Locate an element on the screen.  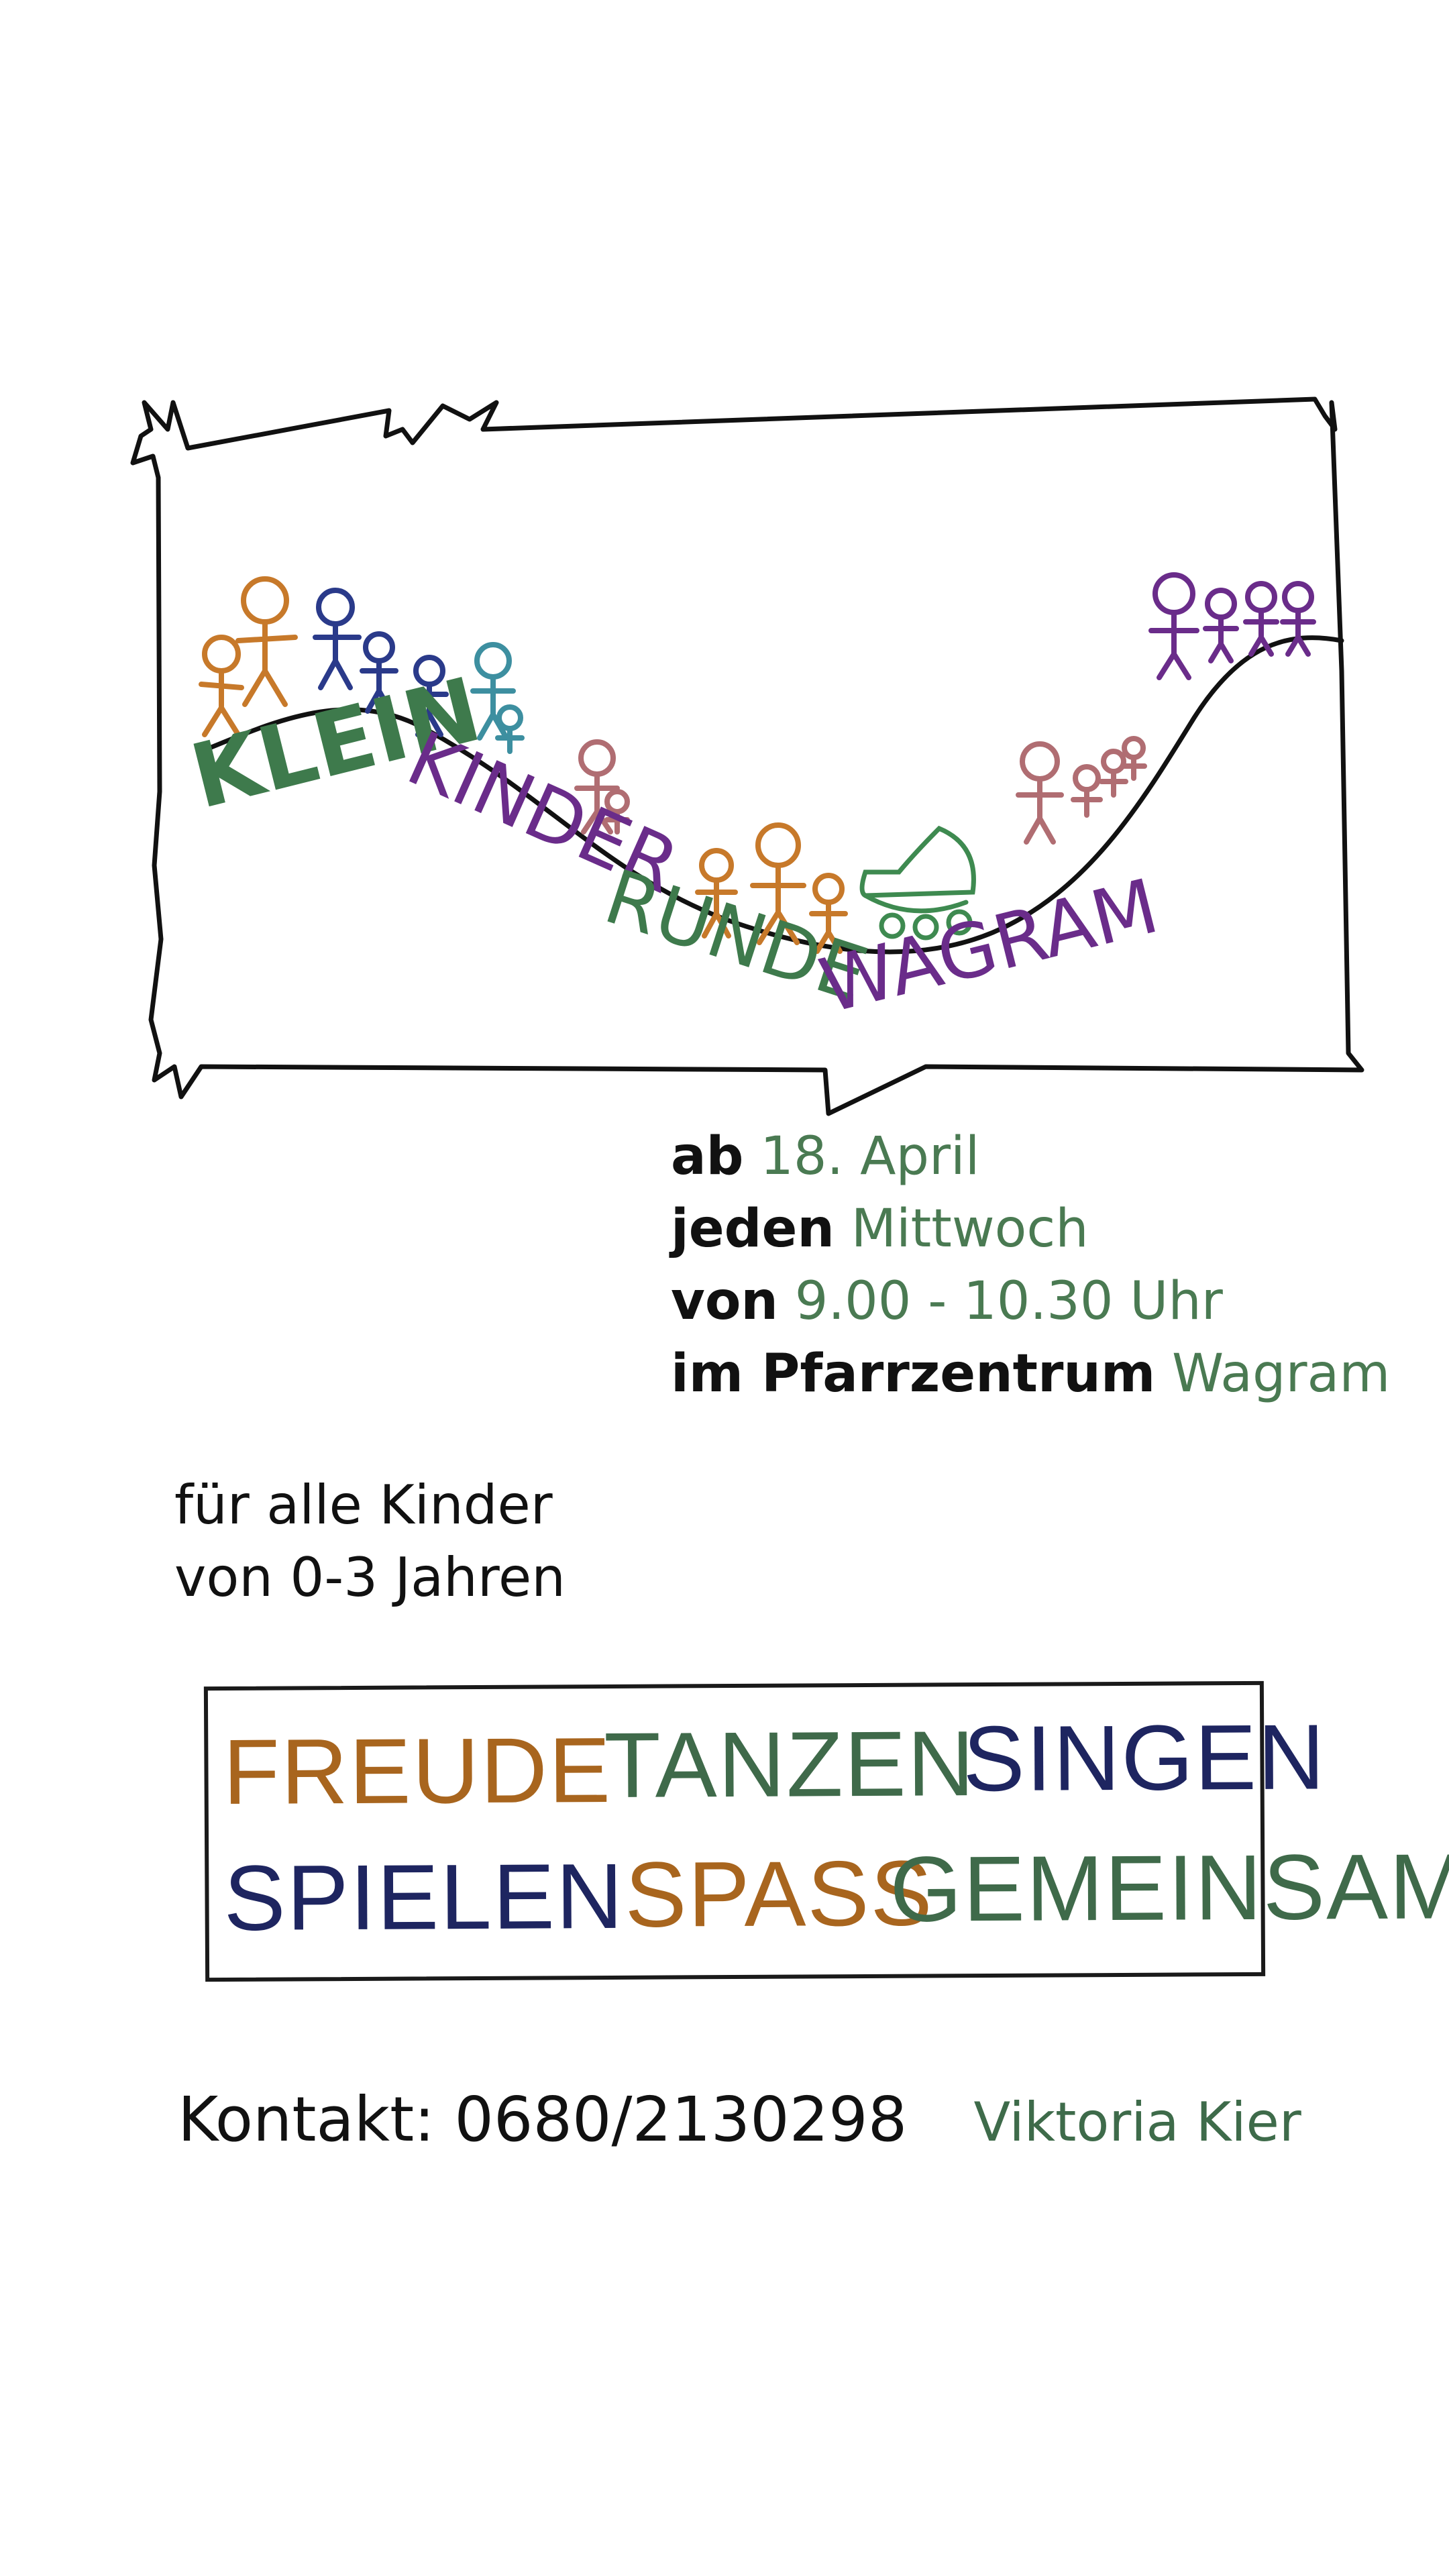
stick-figure-group-right is located at coordinates (1166, 708).